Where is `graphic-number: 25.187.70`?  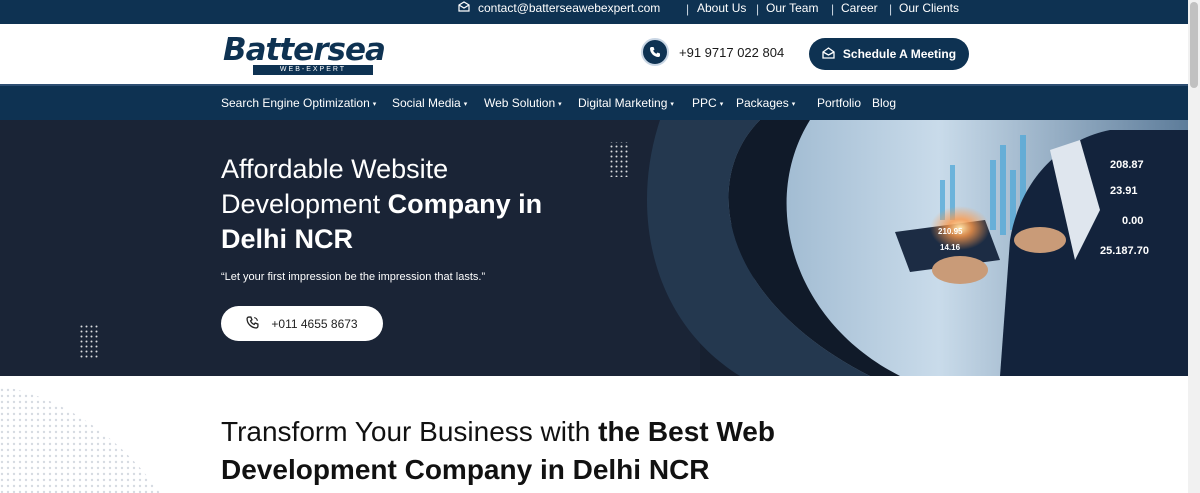
graphic-number: 25.187.70 is located at coordinates (1124, 251).